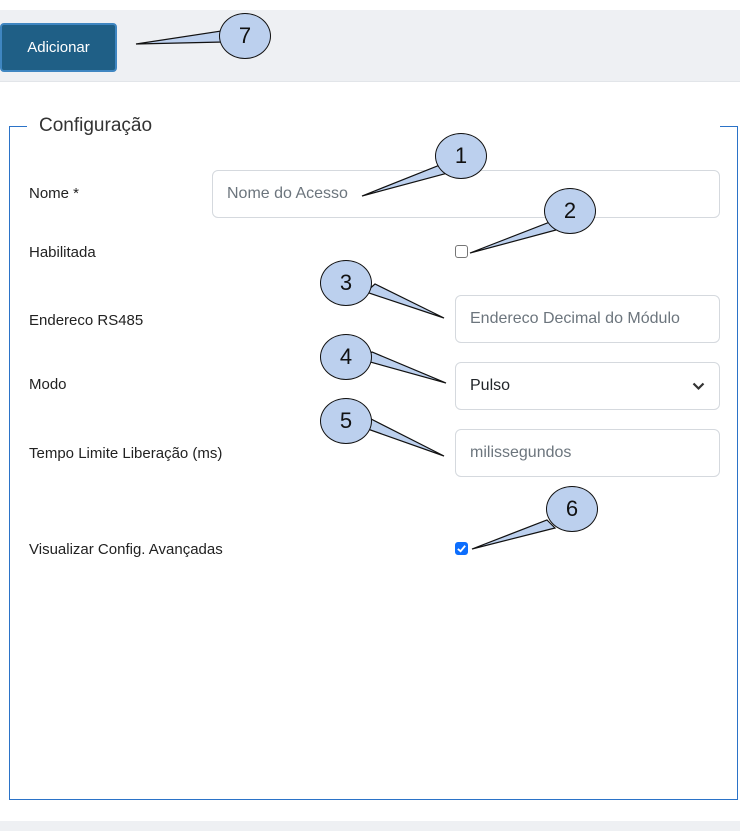 The width and height of the screenshot is (740, 831). What do you see at coordinates (575, 318) in the screenshot?
I see `endereco-placeholder: Endereco Decimal do Módulo` at bounding box center [575, 318].